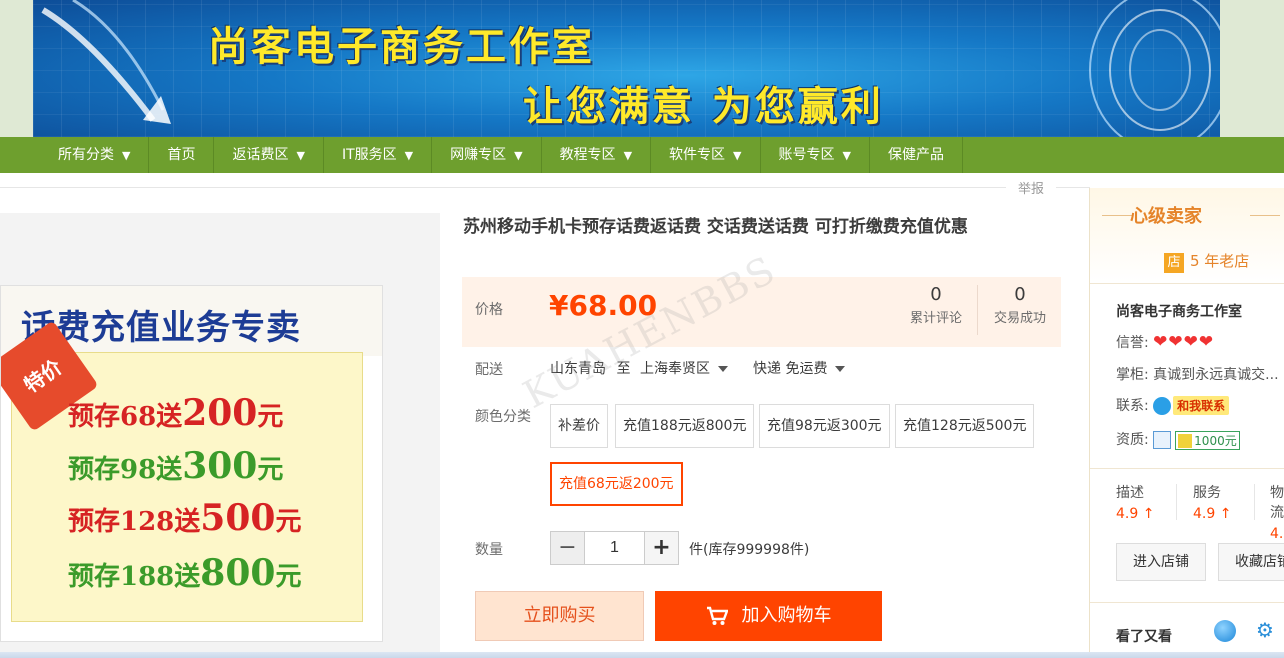  I want to click on credit-row: 信誉: ❤❤❤❤, so click(1165, 342).